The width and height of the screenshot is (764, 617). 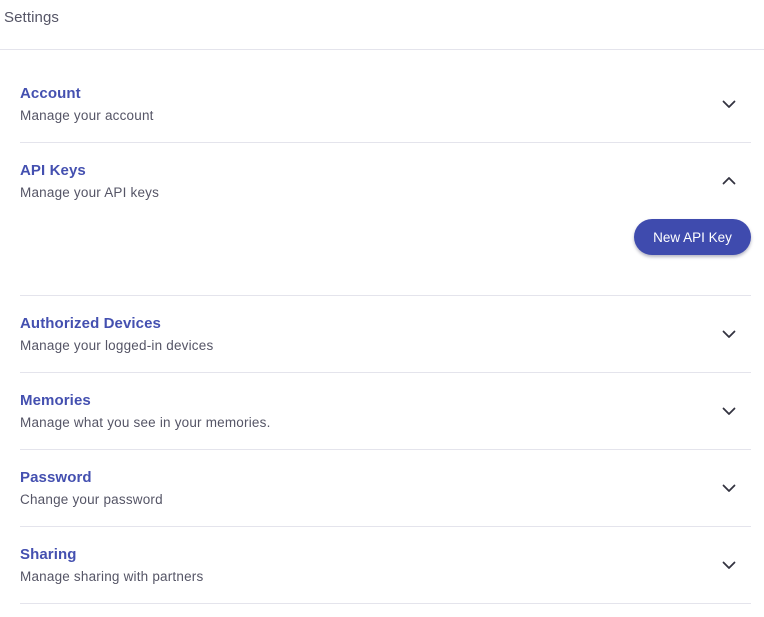 What do you see at coordinates (112, 576) in the screenshot?
I see `section-sharing-description: Manage sharing with partners` at bounding box center [112, 576].